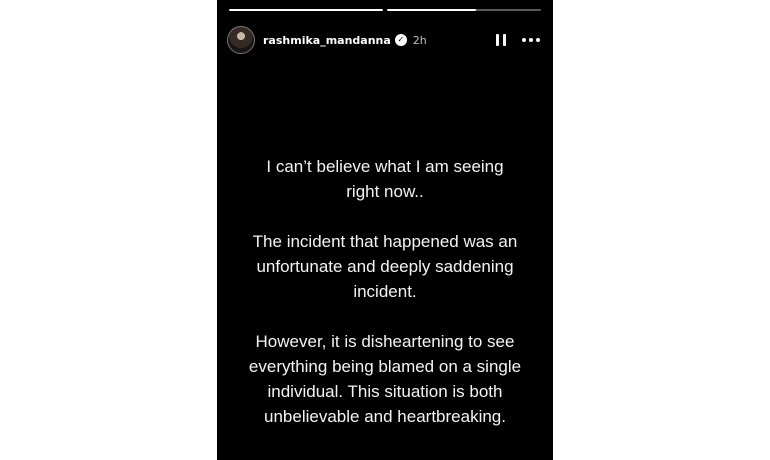 The image size is (770, 460). Describe the element at coordinates (419, 40) in the screenshot. I see `story-timestamp: 2h` at that location.